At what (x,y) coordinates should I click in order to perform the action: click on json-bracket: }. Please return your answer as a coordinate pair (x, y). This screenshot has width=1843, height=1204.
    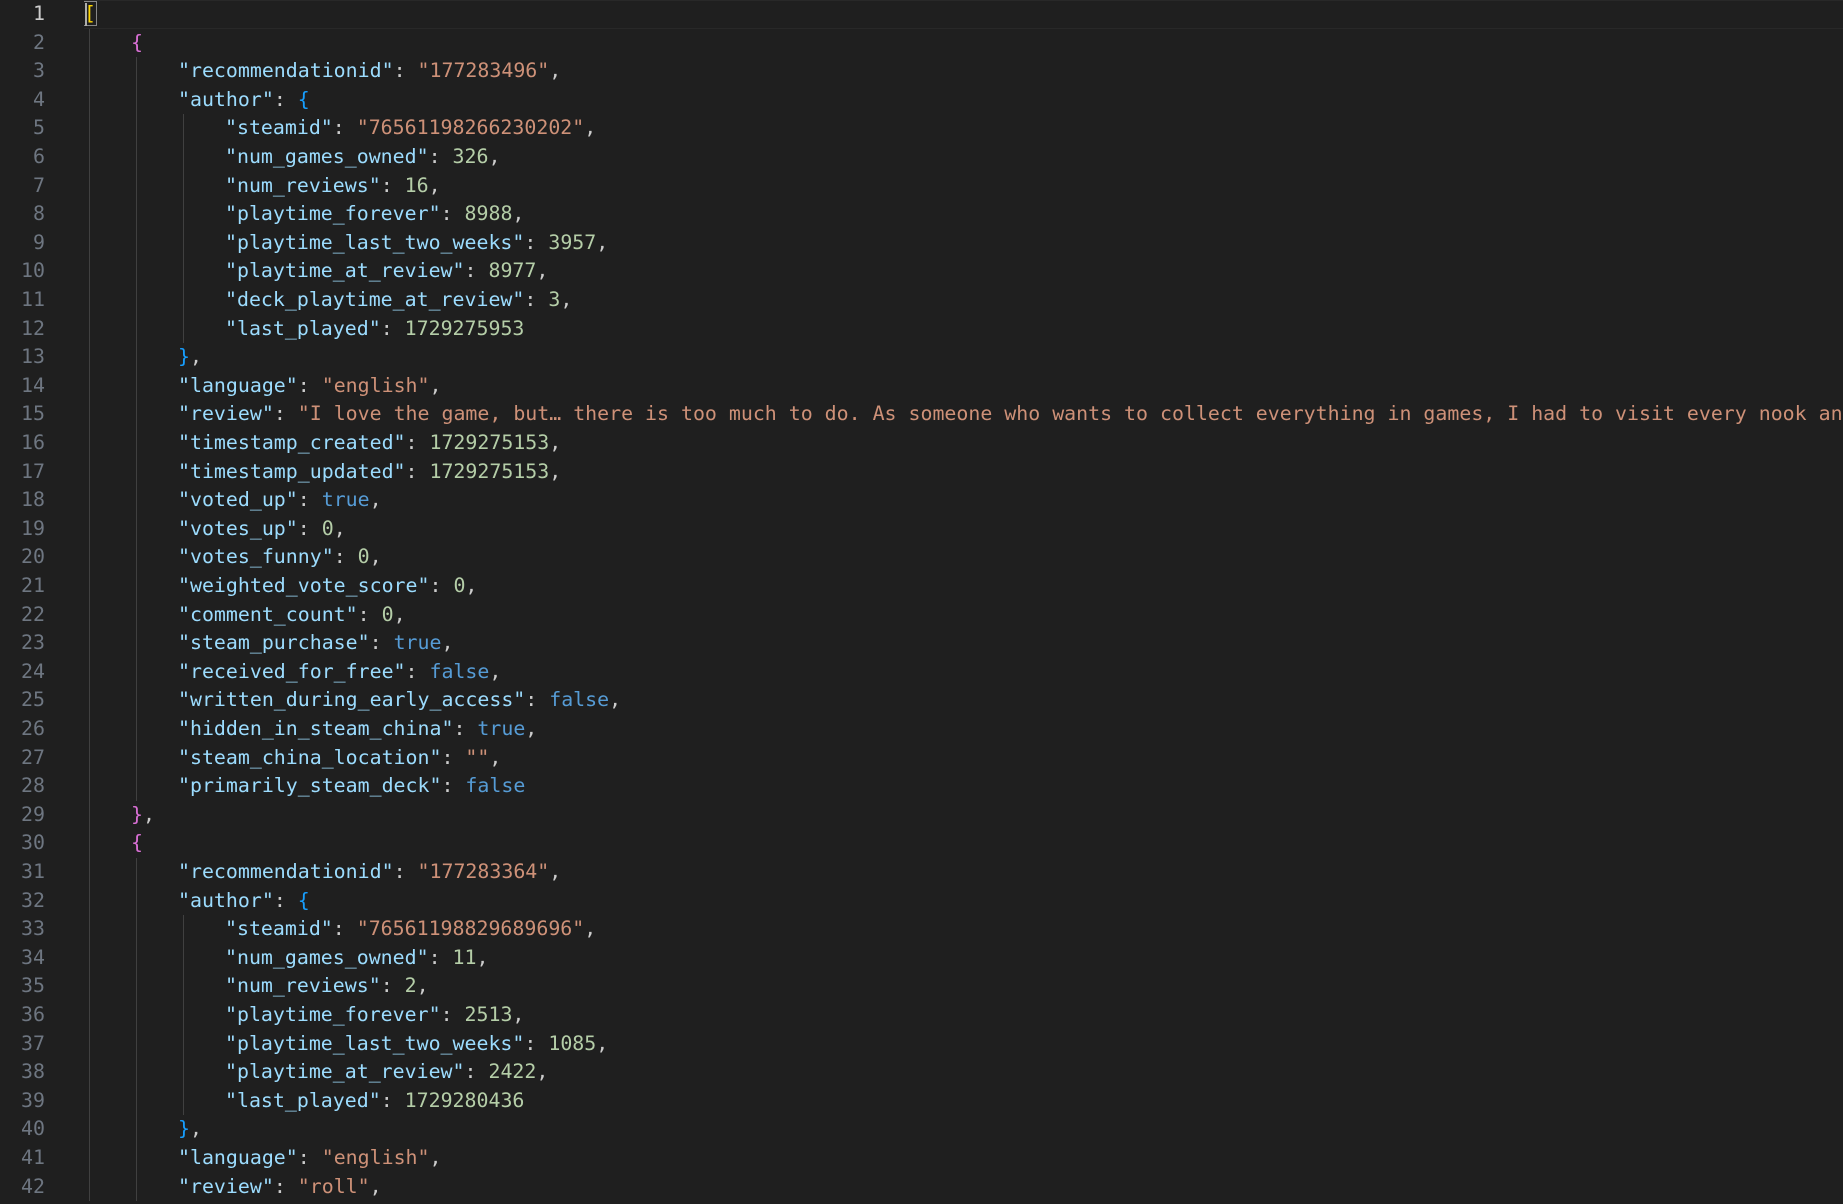
    Looking at the image, I should click on (137, 814).